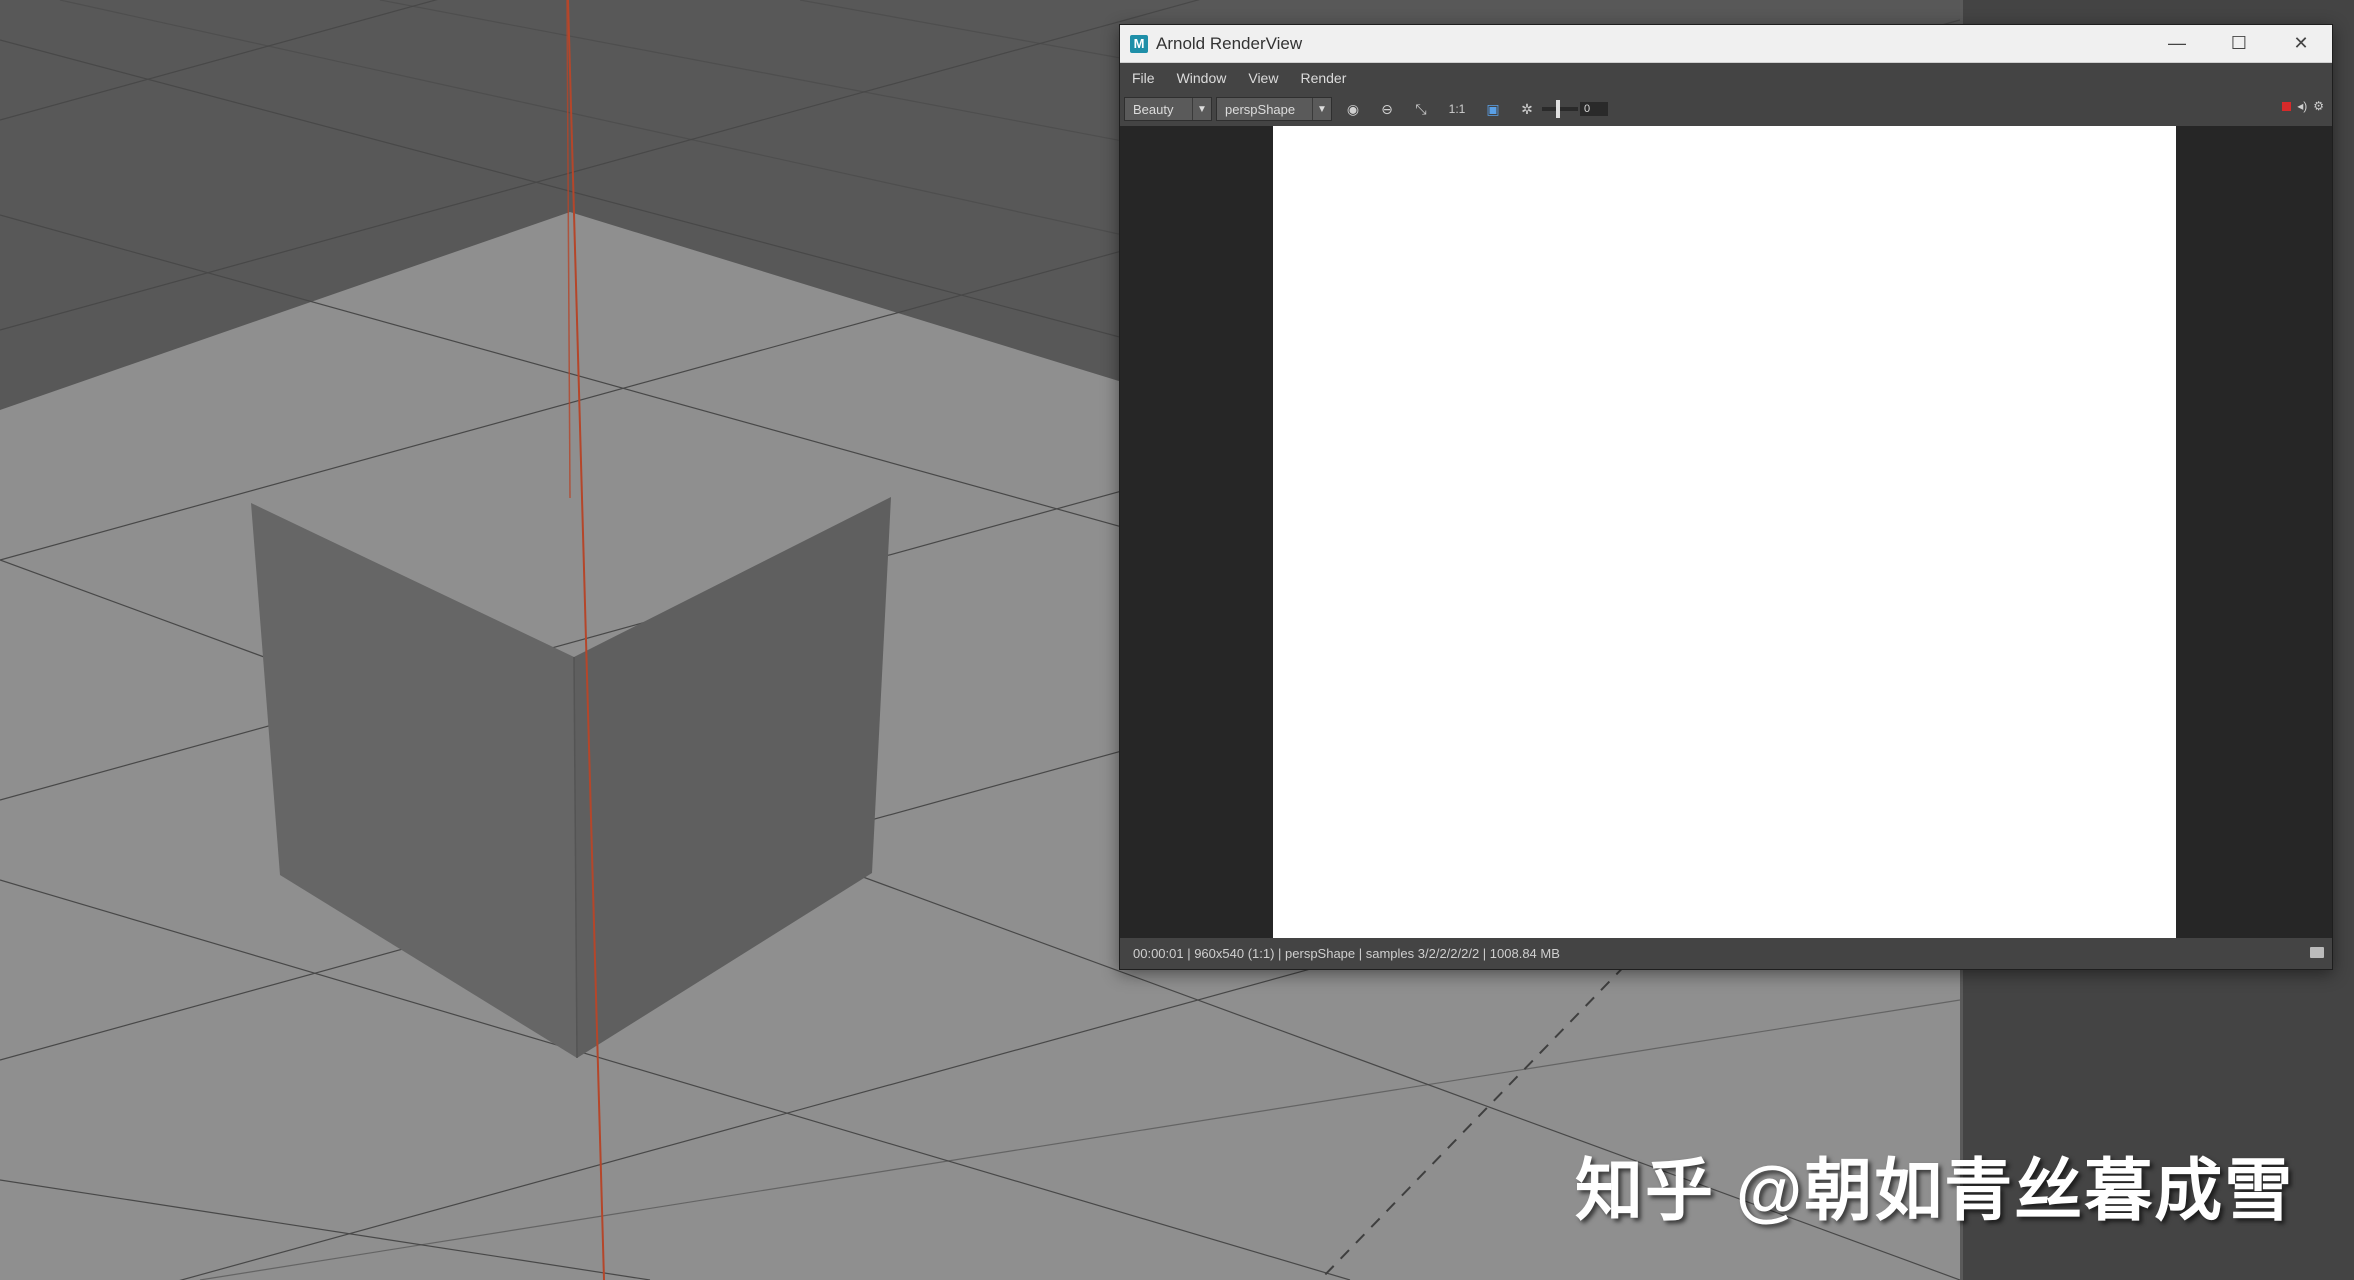 This screenshot has height=1280, width=2354. I want to click on crop-region-icon: ▣, so click(1493, 109).